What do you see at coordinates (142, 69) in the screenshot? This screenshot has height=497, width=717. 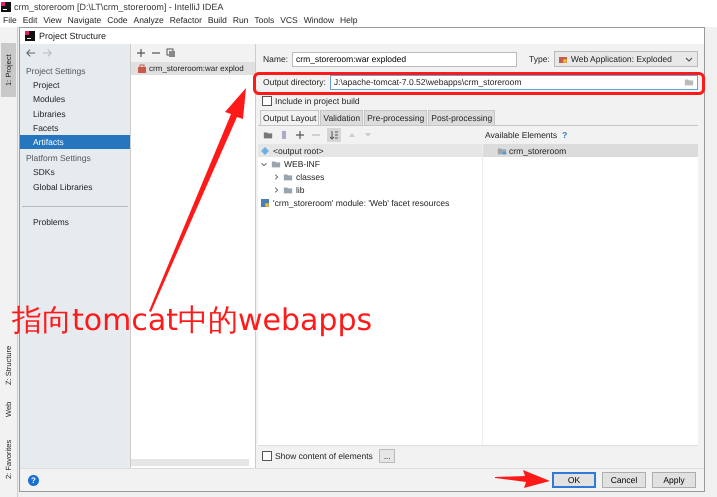 I see `artifact-icon` at bounding box center [142, 69].